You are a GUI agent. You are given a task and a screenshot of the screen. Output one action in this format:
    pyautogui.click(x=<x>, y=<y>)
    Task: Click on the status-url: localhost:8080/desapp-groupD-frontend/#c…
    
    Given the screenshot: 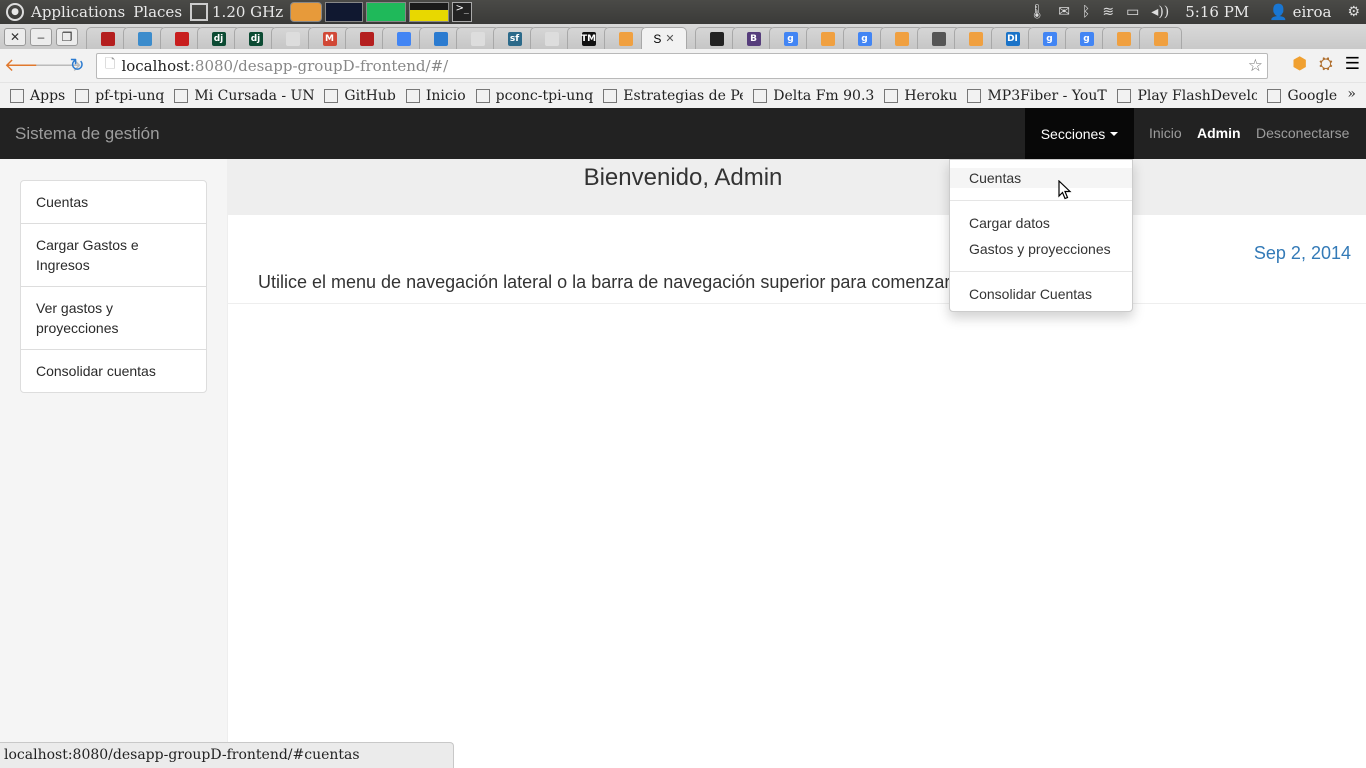 What is the action you would take?
    pyautogui.click(x=182, y=755)
    